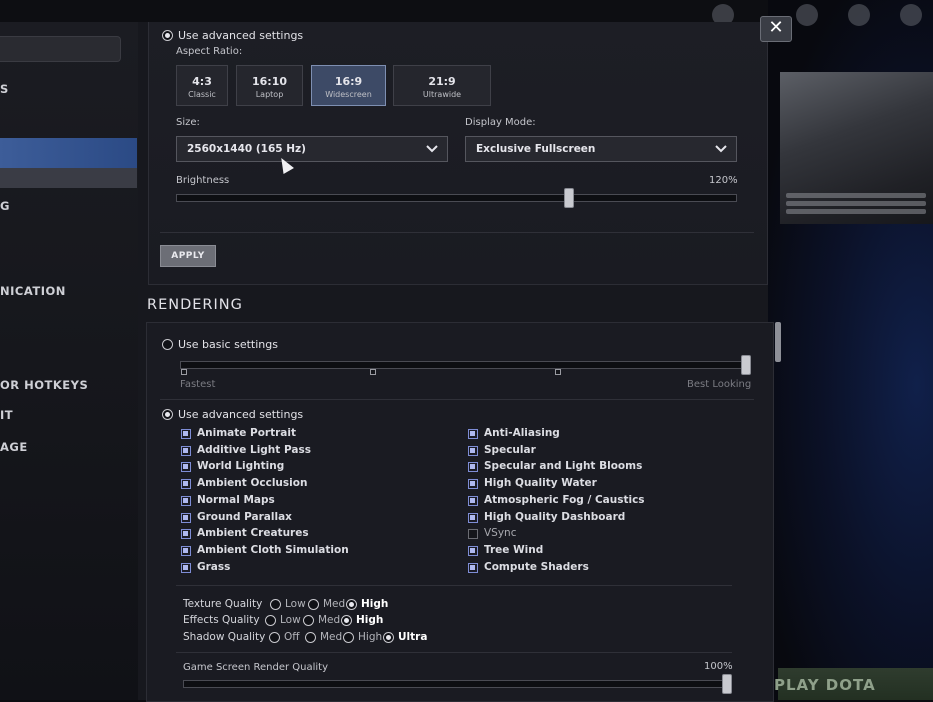 Image resolution: width=933 pixels, height=702 pixels. Describe the element at coordinates (14, 447) in the screenshot. I see `sidebar-item: AGE` at that location.